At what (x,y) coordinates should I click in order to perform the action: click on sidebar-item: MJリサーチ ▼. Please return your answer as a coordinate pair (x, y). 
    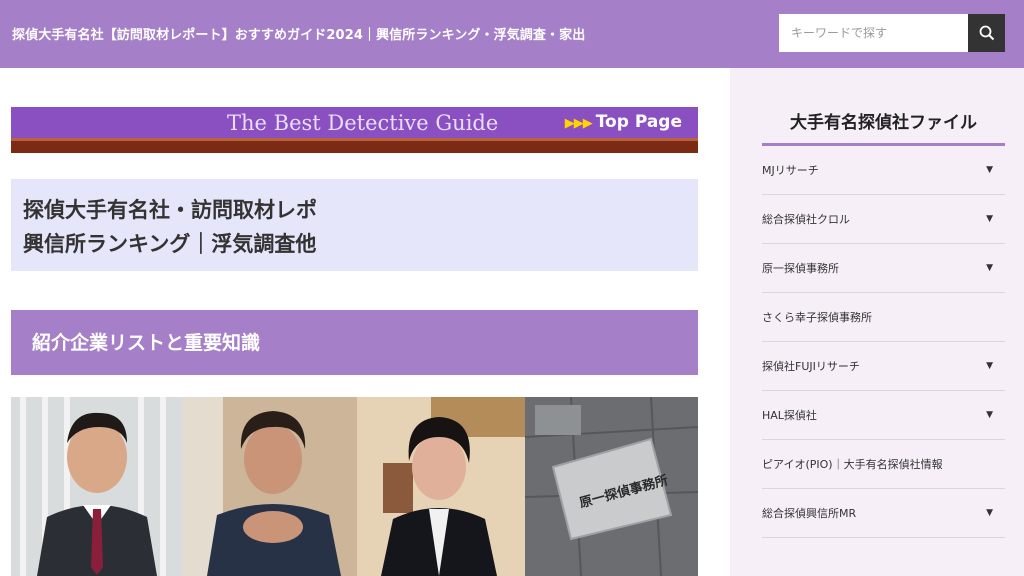
    Looking at the image, I should click on (883, 170).